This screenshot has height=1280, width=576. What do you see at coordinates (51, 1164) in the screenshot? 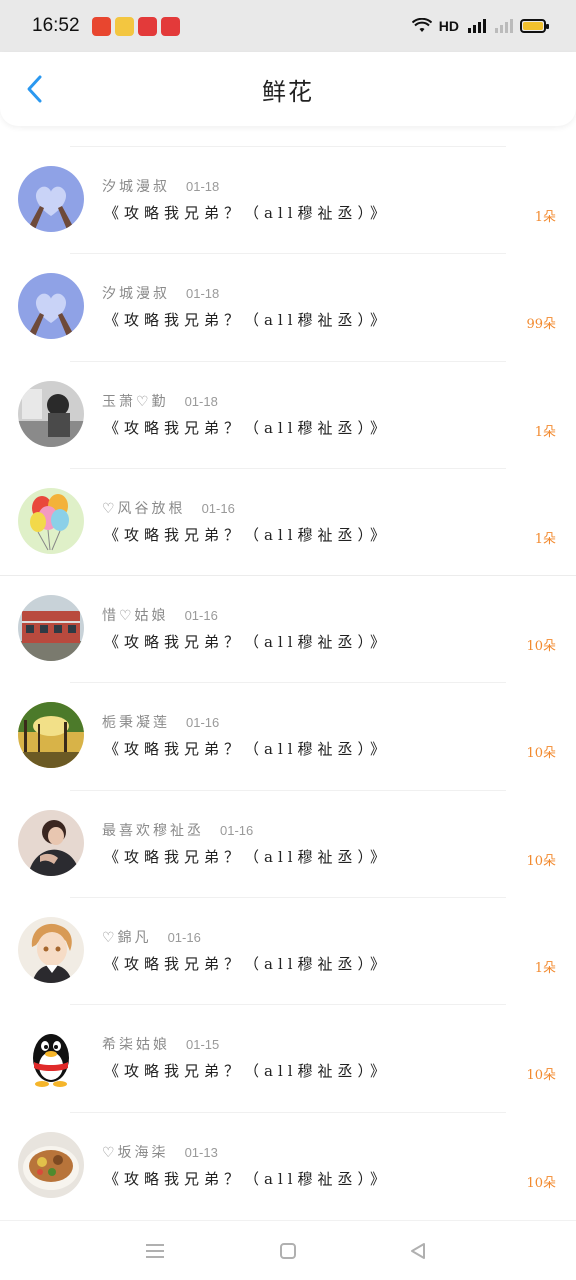
I see `food-bowl-avatar` at bounding box center [51, 1164].